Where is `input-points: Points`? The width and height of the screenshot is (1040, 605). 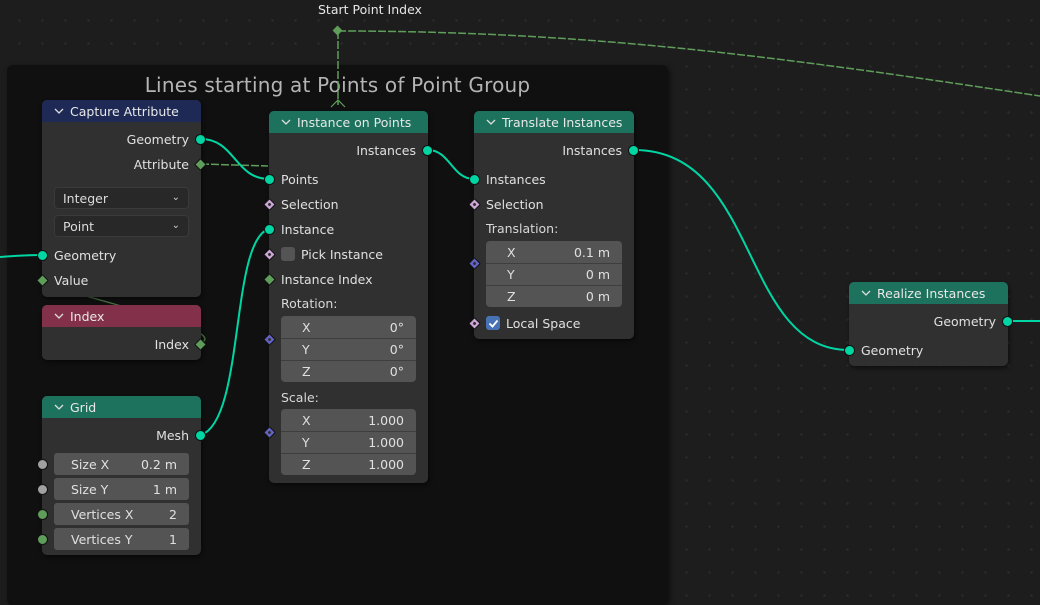 input-points: Points is located at coordinates (346, 179).